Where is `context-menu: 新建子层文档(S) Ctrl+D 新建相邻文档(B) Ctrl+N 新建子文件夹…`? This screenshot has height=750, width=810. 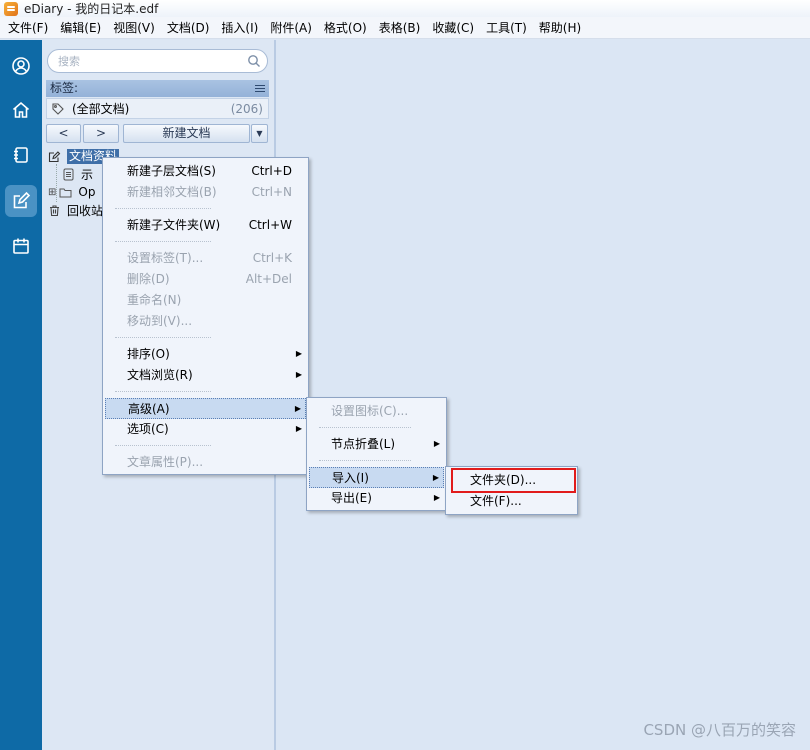 context-menu: 新建子层文档(S) Ctrl+D 新建相邻文档(B) Ctrl+N 新建子文件夹… is located at coordinates (205, 316).